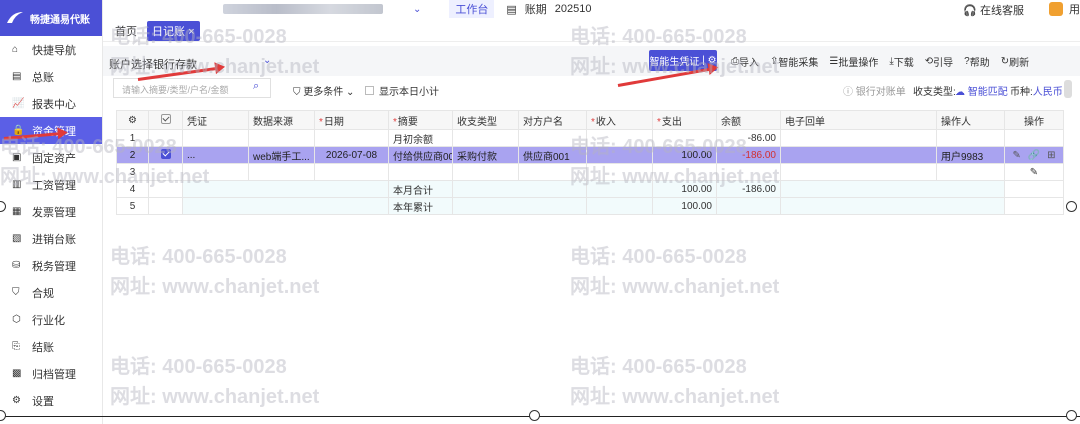  I want to click on rtype-label: 收支类型:, so click(934, 92).